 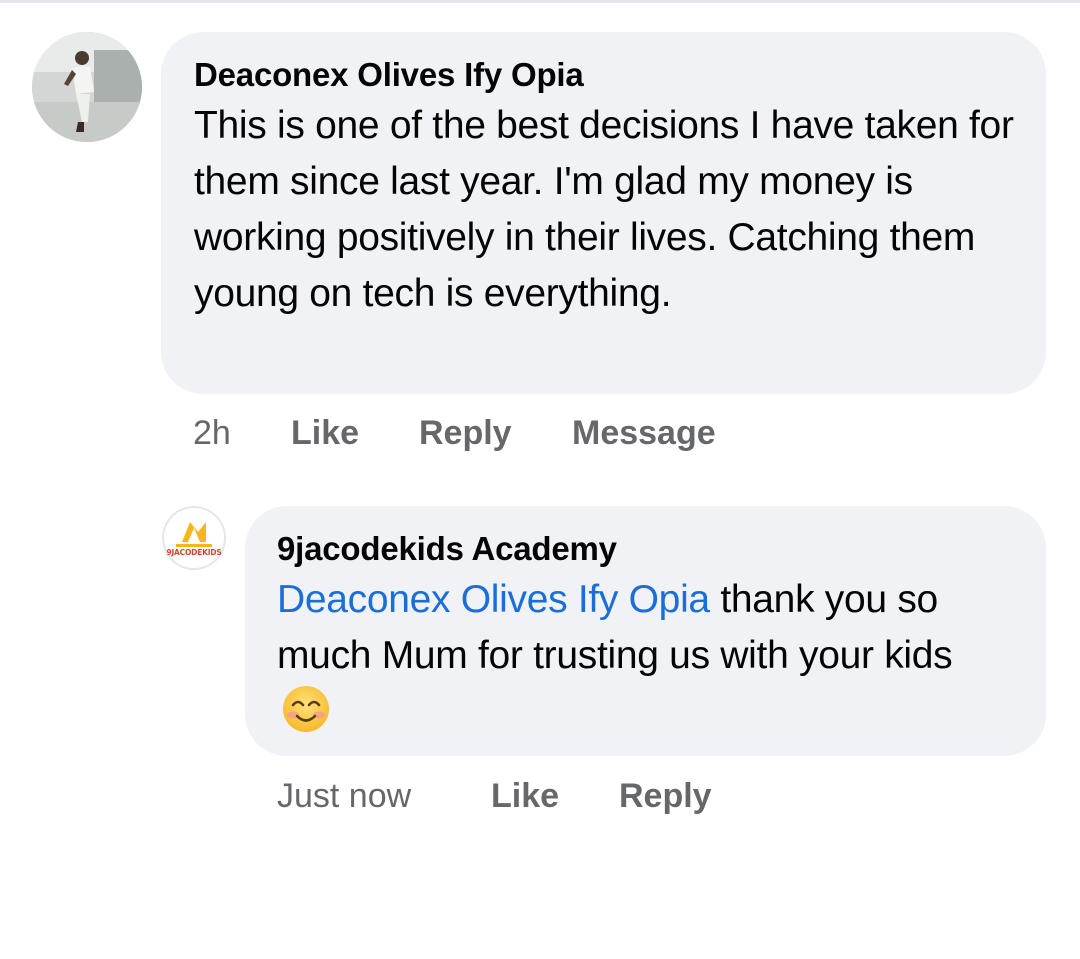 What do you see at coordinates (555, 796) in the screenshot?
I see `reply-like-button: Like` at bounding box center [555, 796].